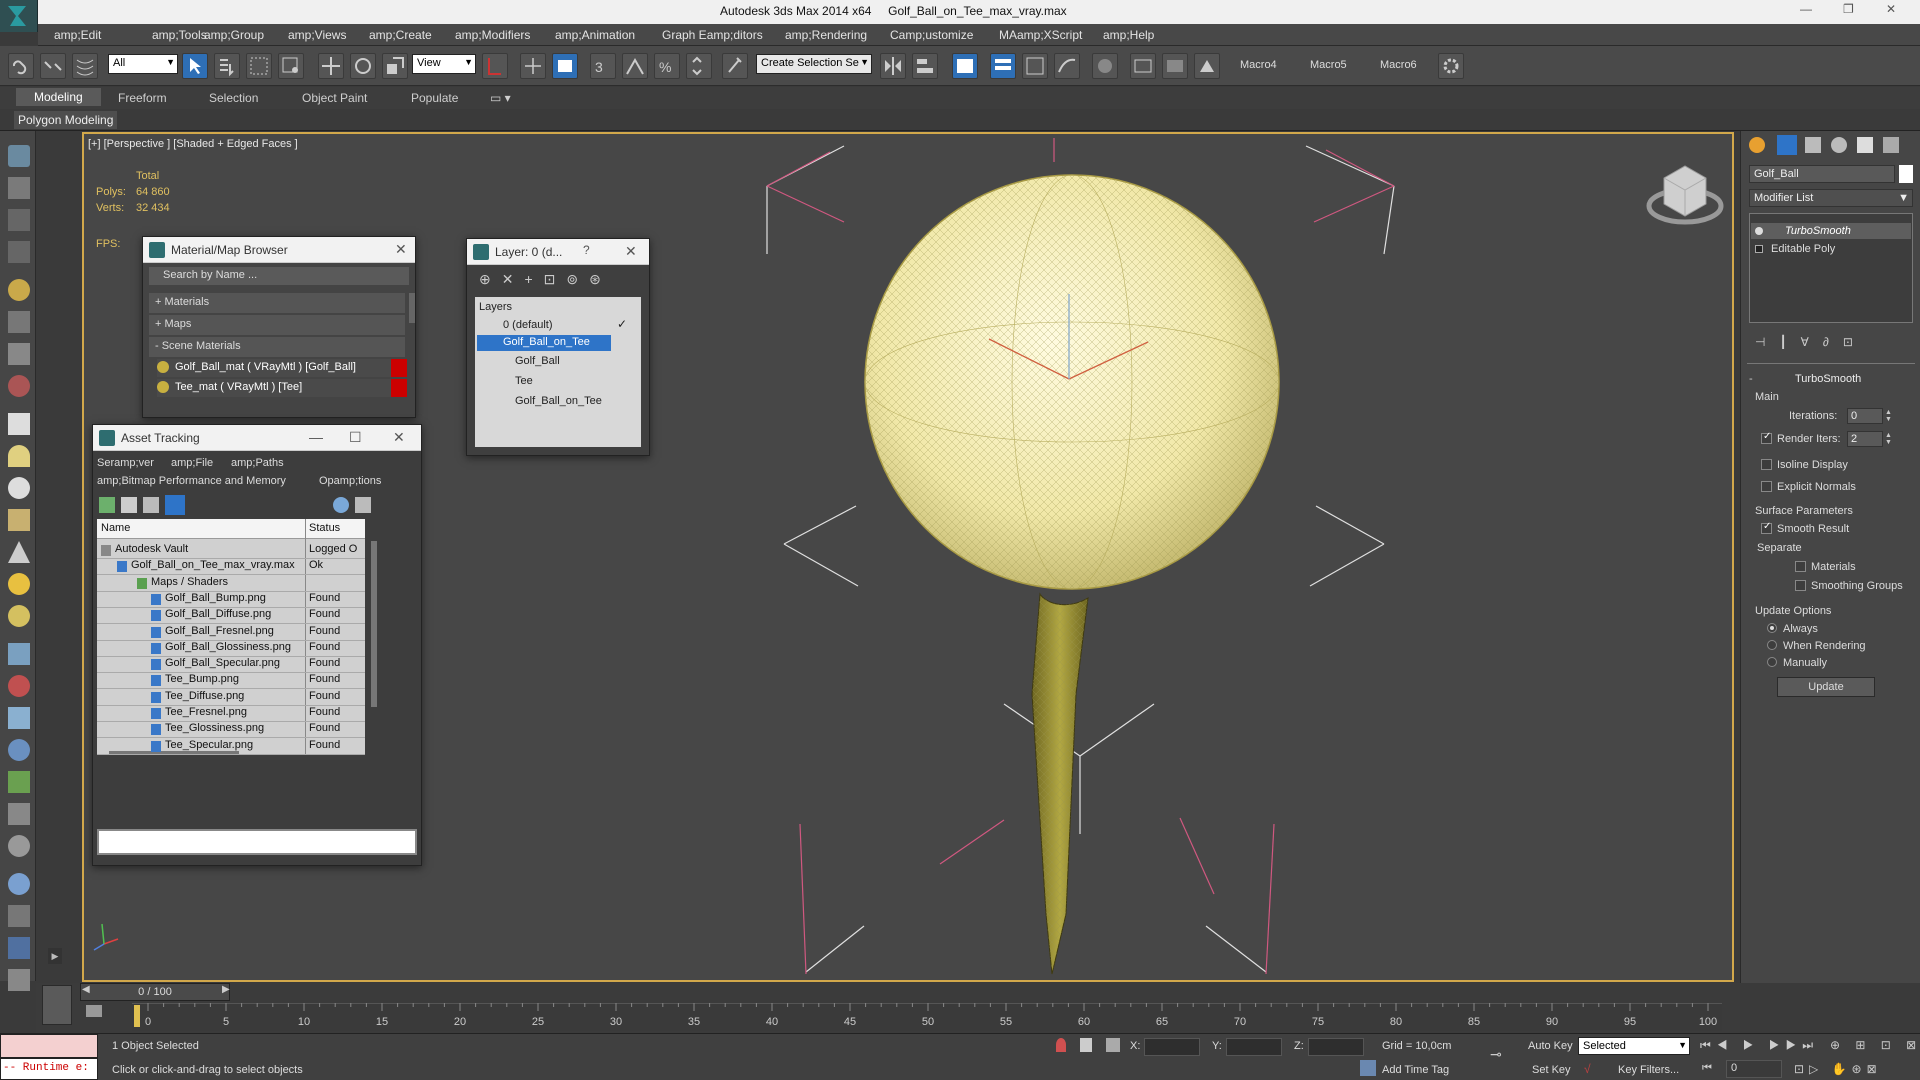 Image resolution: width=1920 pixels, height=1080 pixels. Describe the element at coordinates (1172, 1047) in the screenshot. I see `x-coordinate-input` at that location.